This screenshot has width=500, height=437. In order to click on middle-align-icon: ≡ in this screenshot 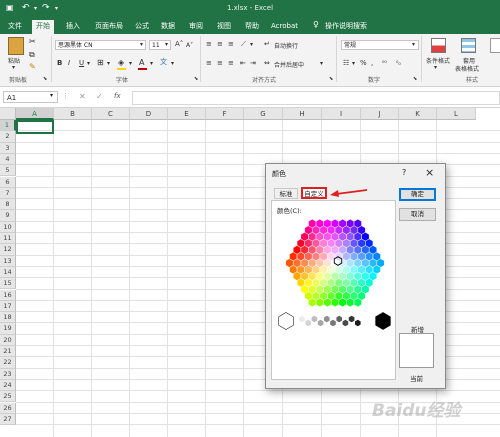, I will do `click(220, 44)`.